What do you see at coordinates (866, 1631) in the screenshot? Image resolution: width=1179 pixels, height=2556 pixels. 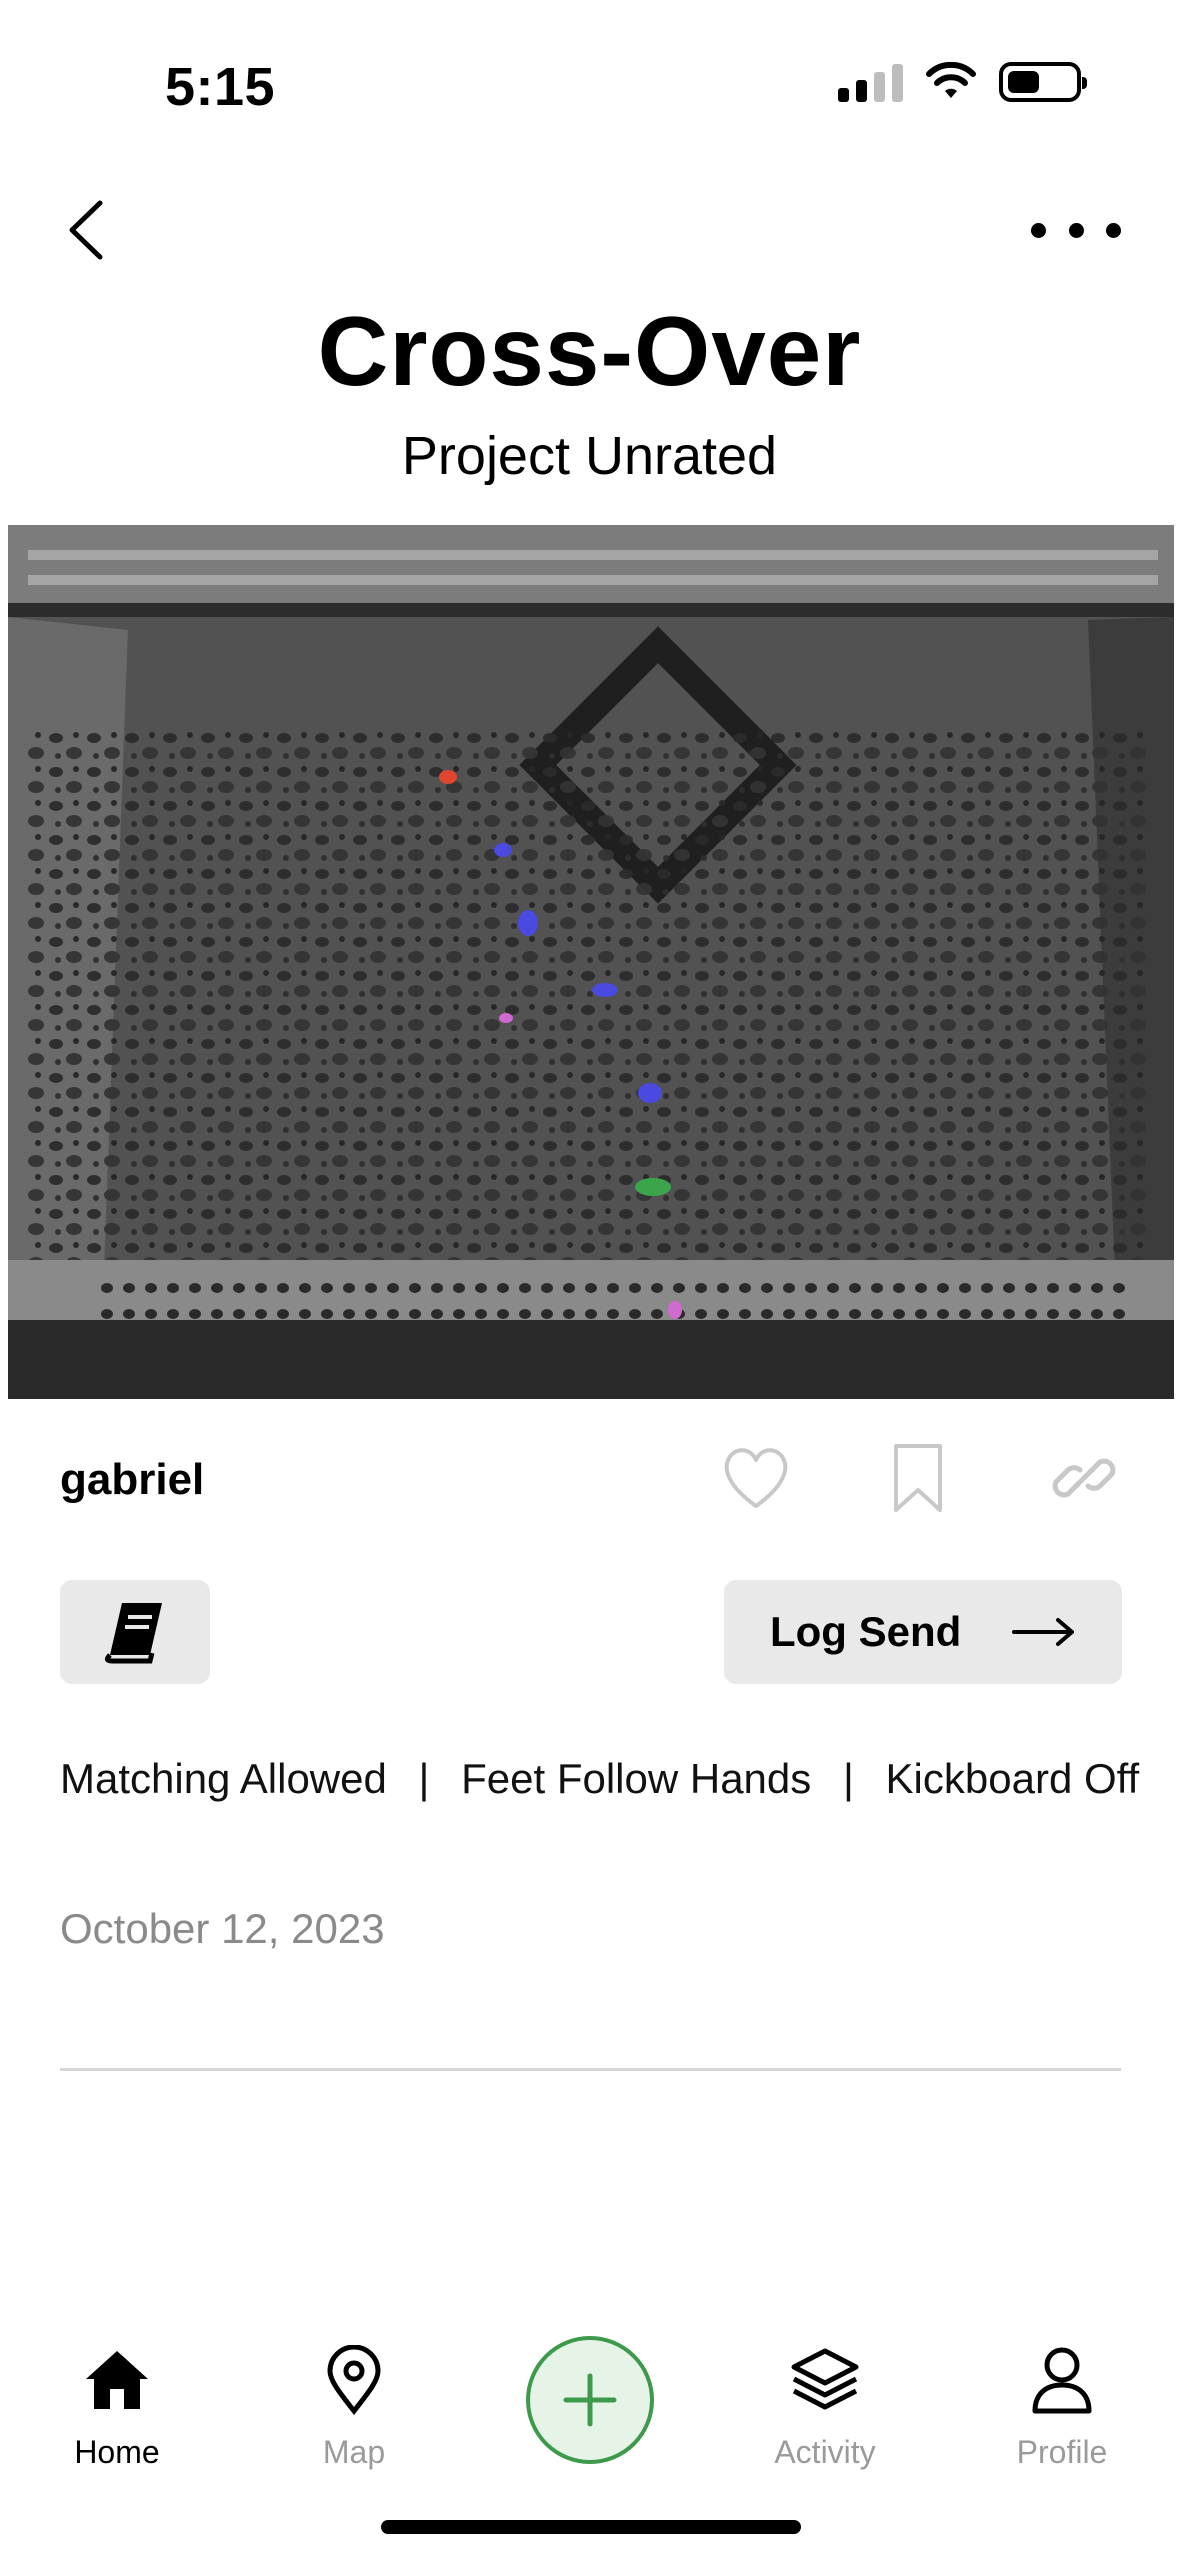 I see `log-send-label: Log Send` at bounding box center [866, 1631].